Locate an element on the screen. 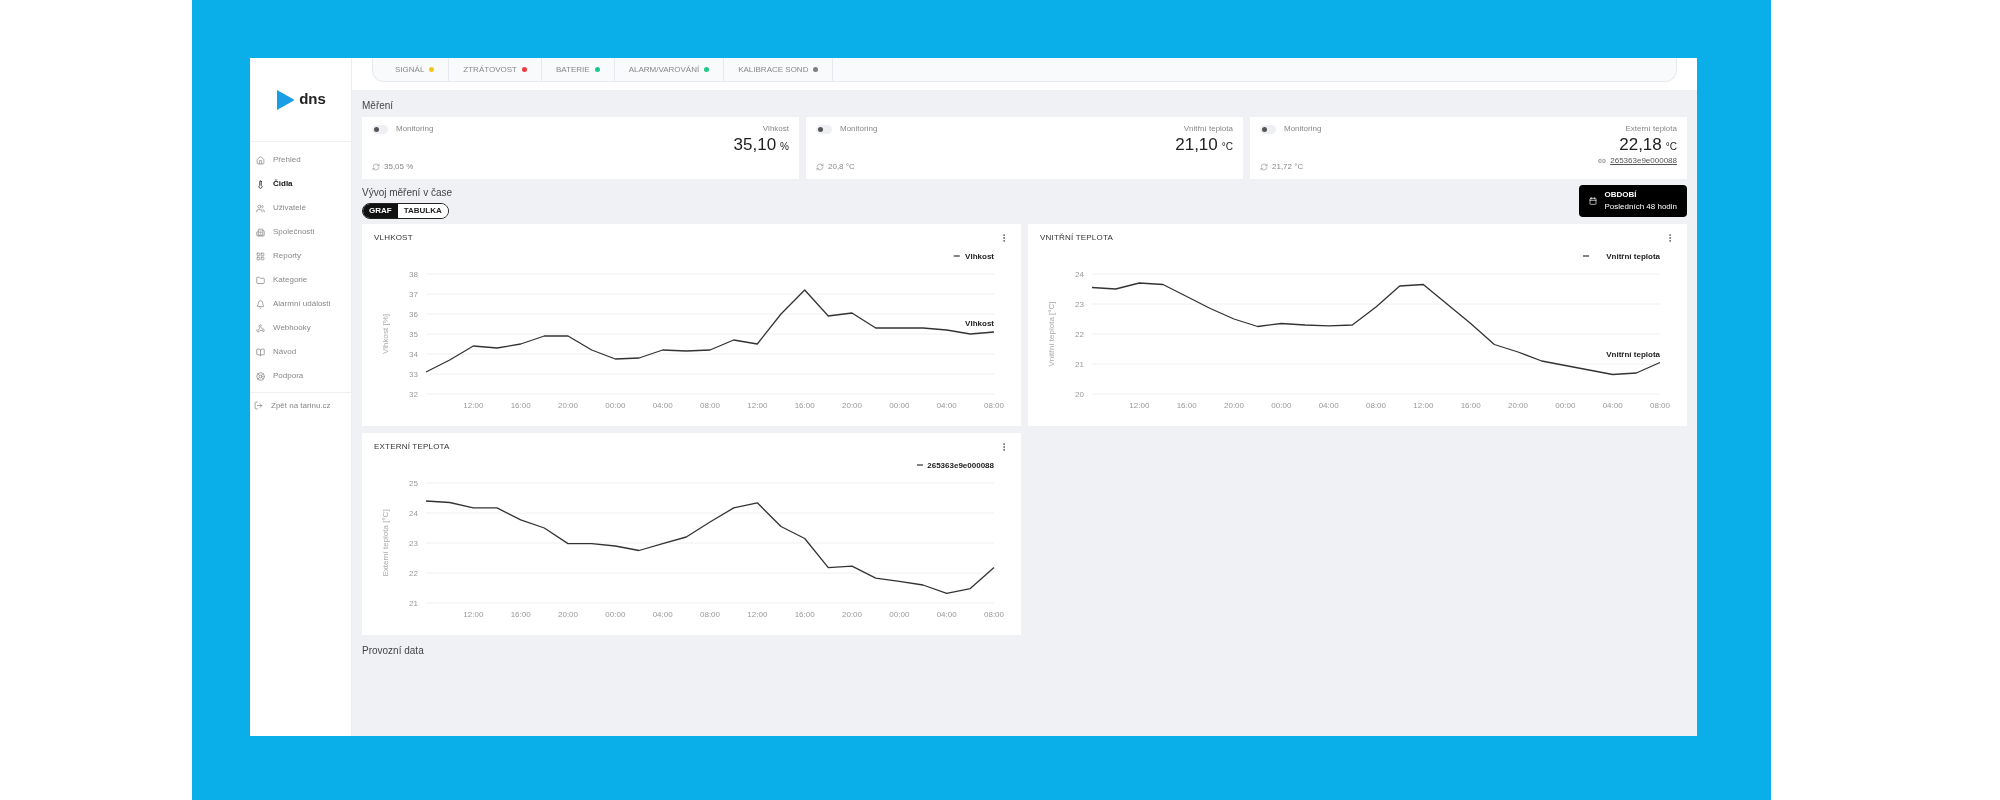 This screenshot has height=800, width=2000. sensor-link: 265363e9e000088 is located at coordinates (1643, 161).